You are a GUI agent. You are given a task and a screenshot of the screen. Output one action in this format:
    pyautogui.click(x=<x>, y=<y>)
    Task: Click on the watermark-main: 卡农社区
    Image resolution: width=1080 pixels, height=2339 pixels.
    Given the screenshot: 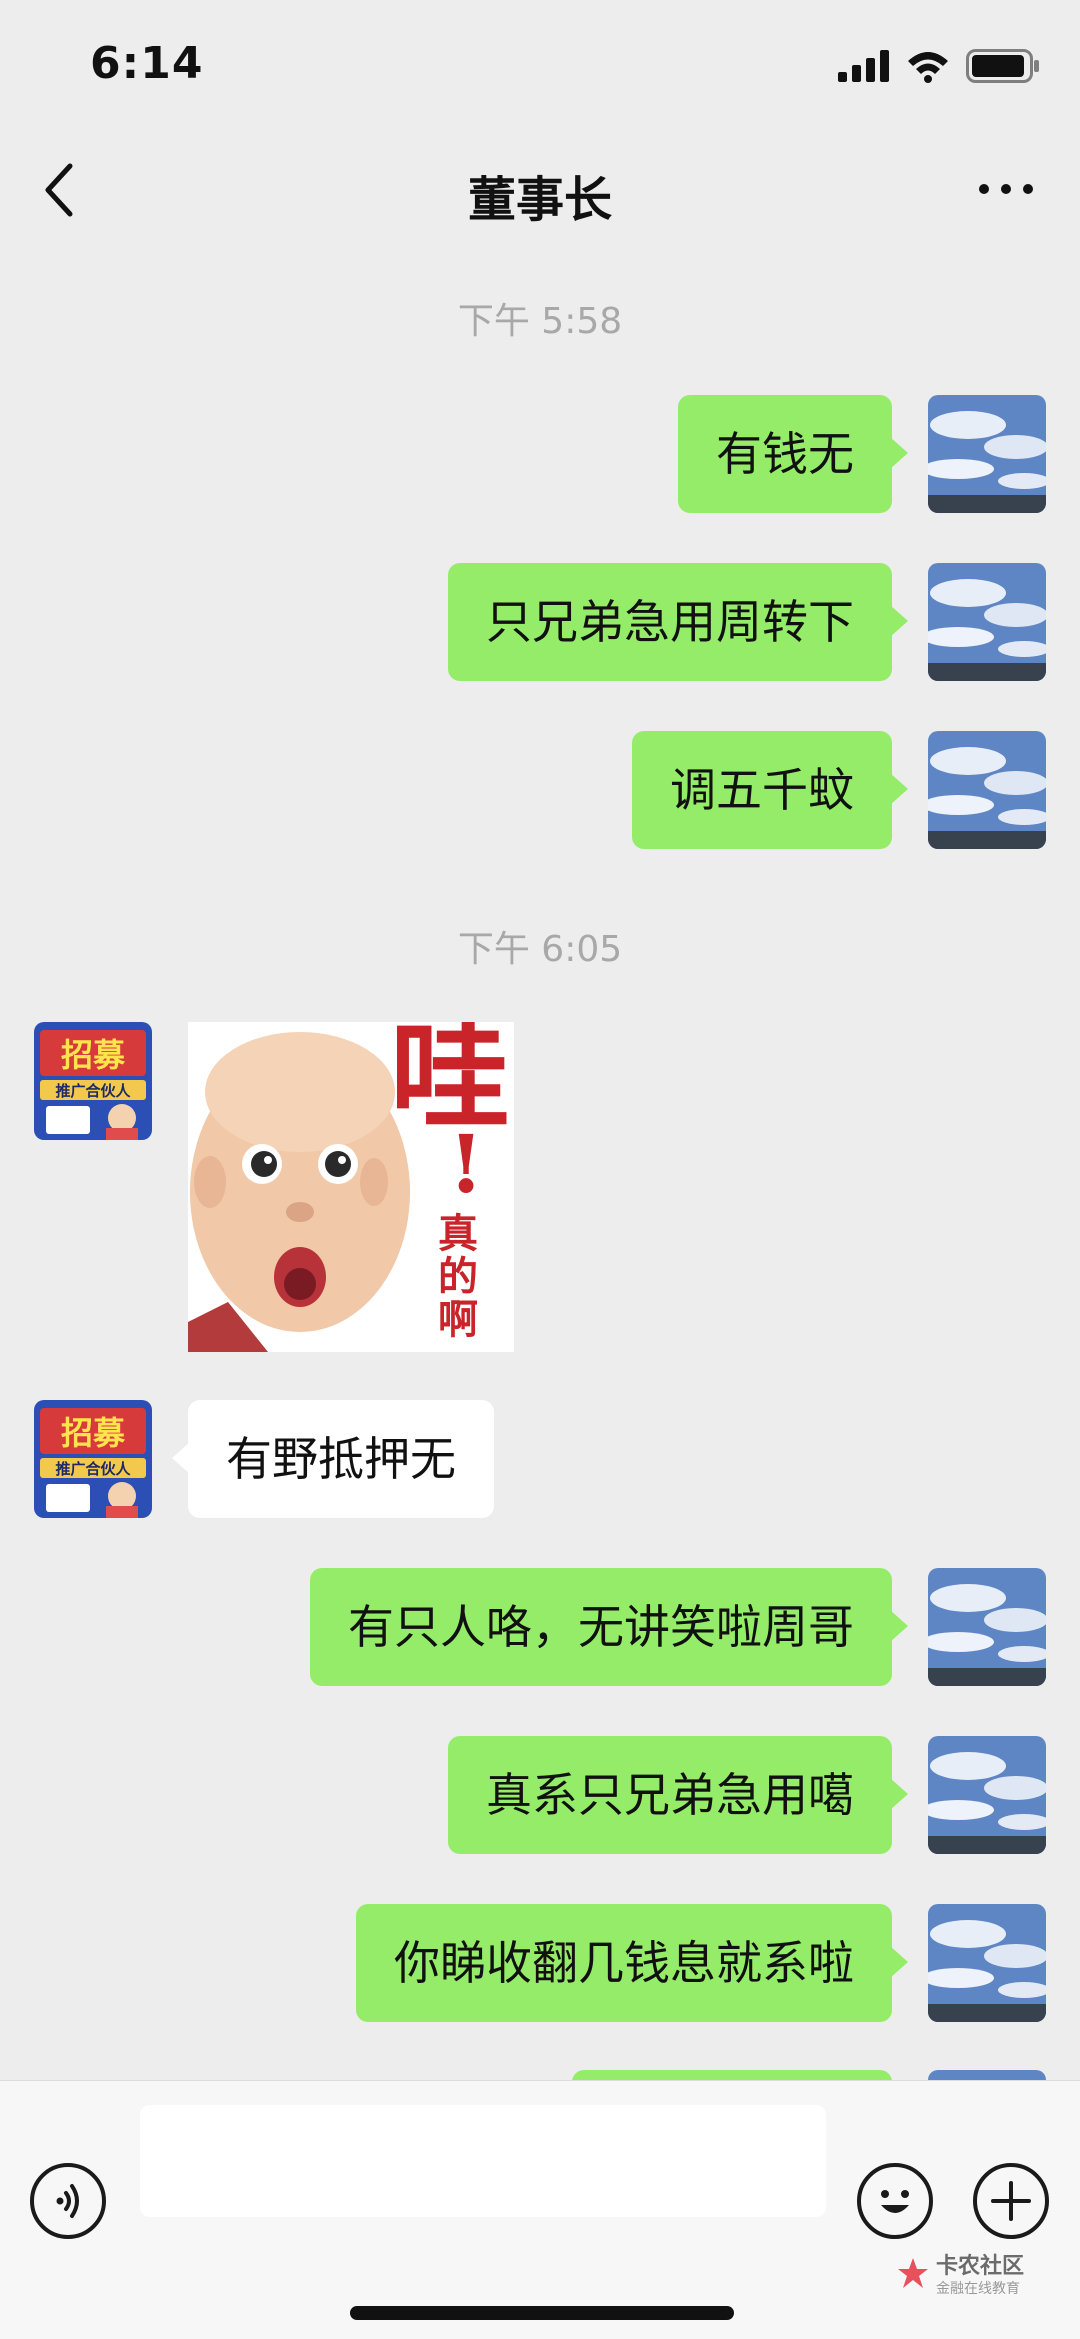 What is the action you would take?
    pyautogui.click(x=980, y=2266)
    